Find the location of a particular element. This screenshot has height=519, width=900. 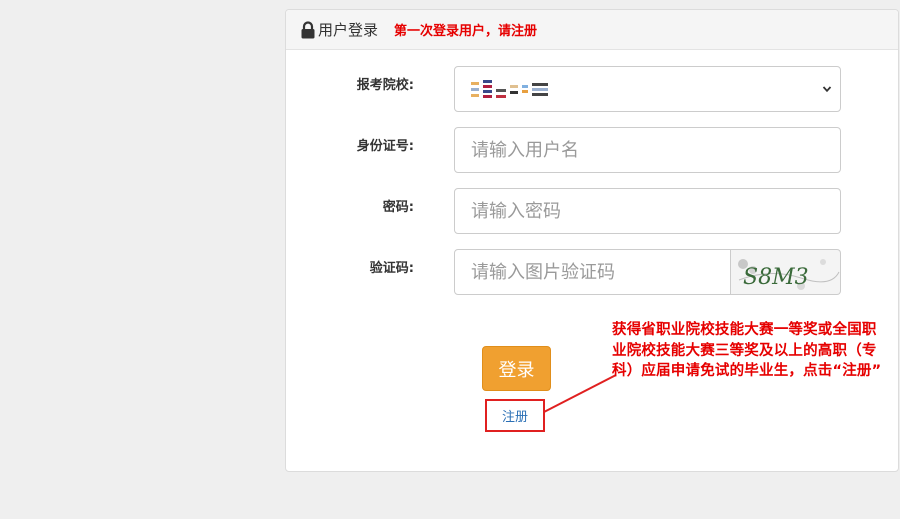

id-row: 身份证号: is located at coordinates (592, 150).